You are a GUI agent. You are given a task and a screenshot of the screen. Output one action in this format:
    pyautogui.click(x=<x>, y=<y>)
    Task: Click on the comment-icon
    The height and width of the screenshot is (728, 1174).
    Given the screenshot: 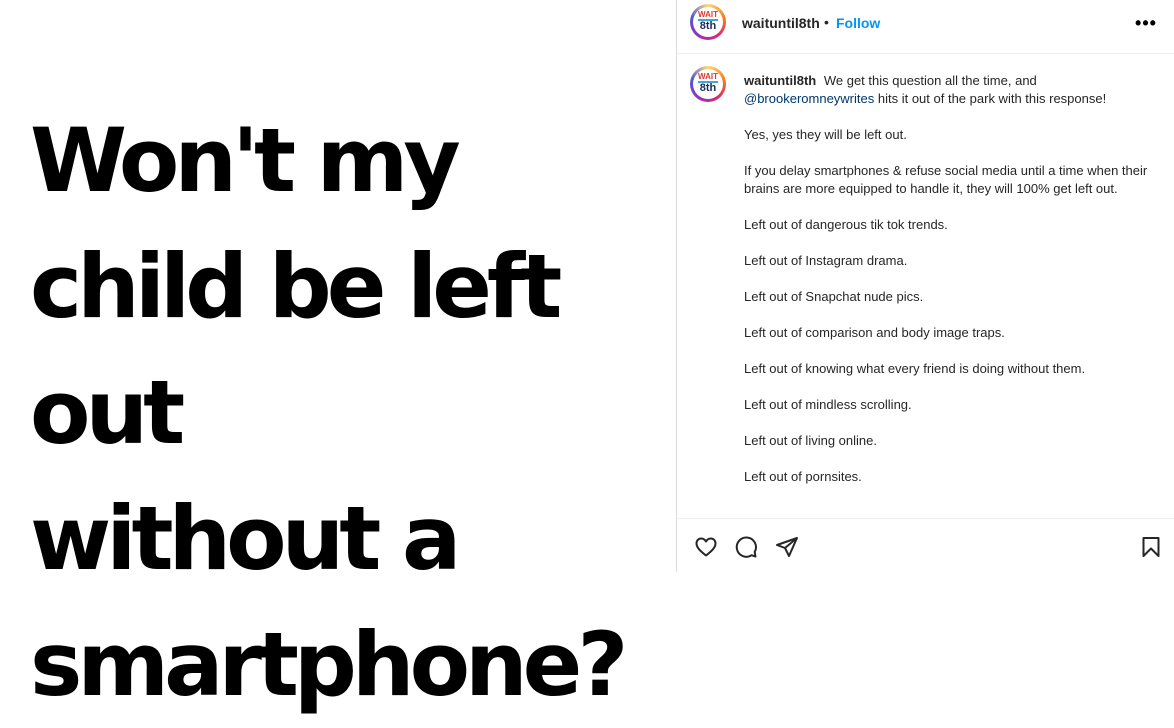 What is the action you would take?
    pyautogui.click(x=746, y=547)
    